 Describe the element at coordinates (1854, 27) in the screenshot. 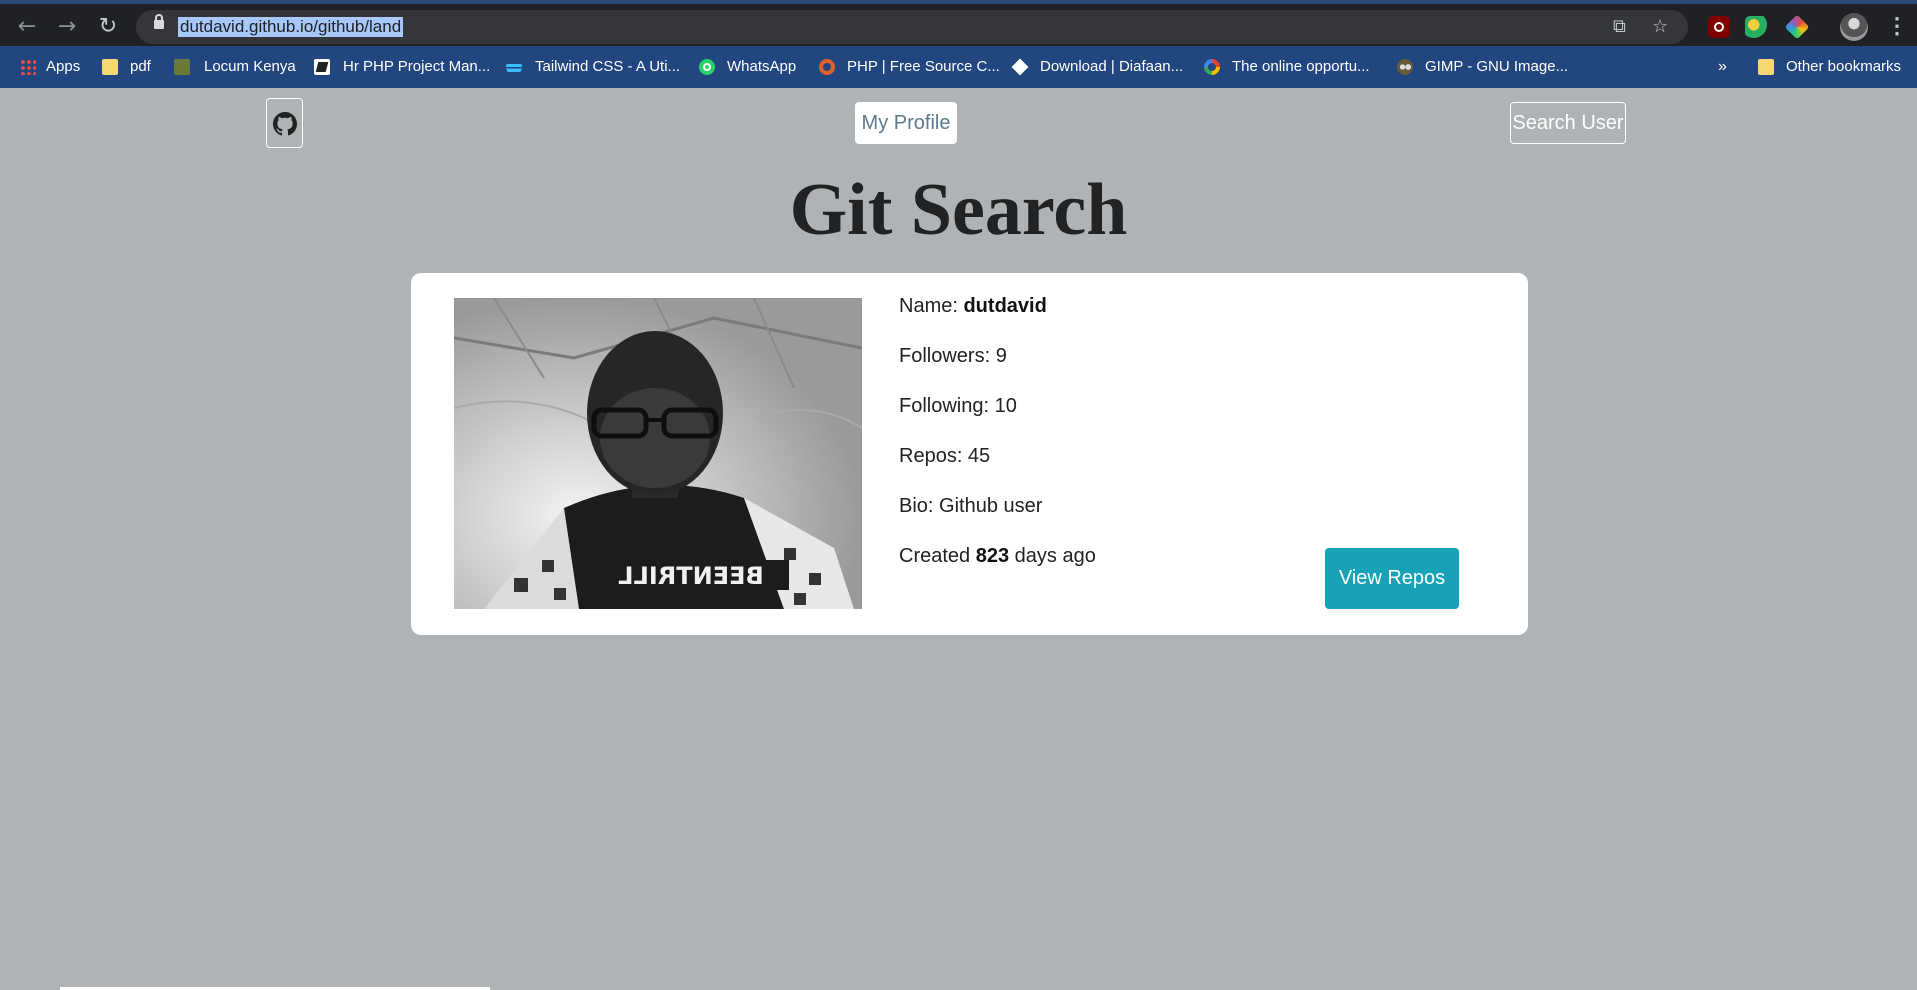

I see `browser-profile-avatar` at that location.